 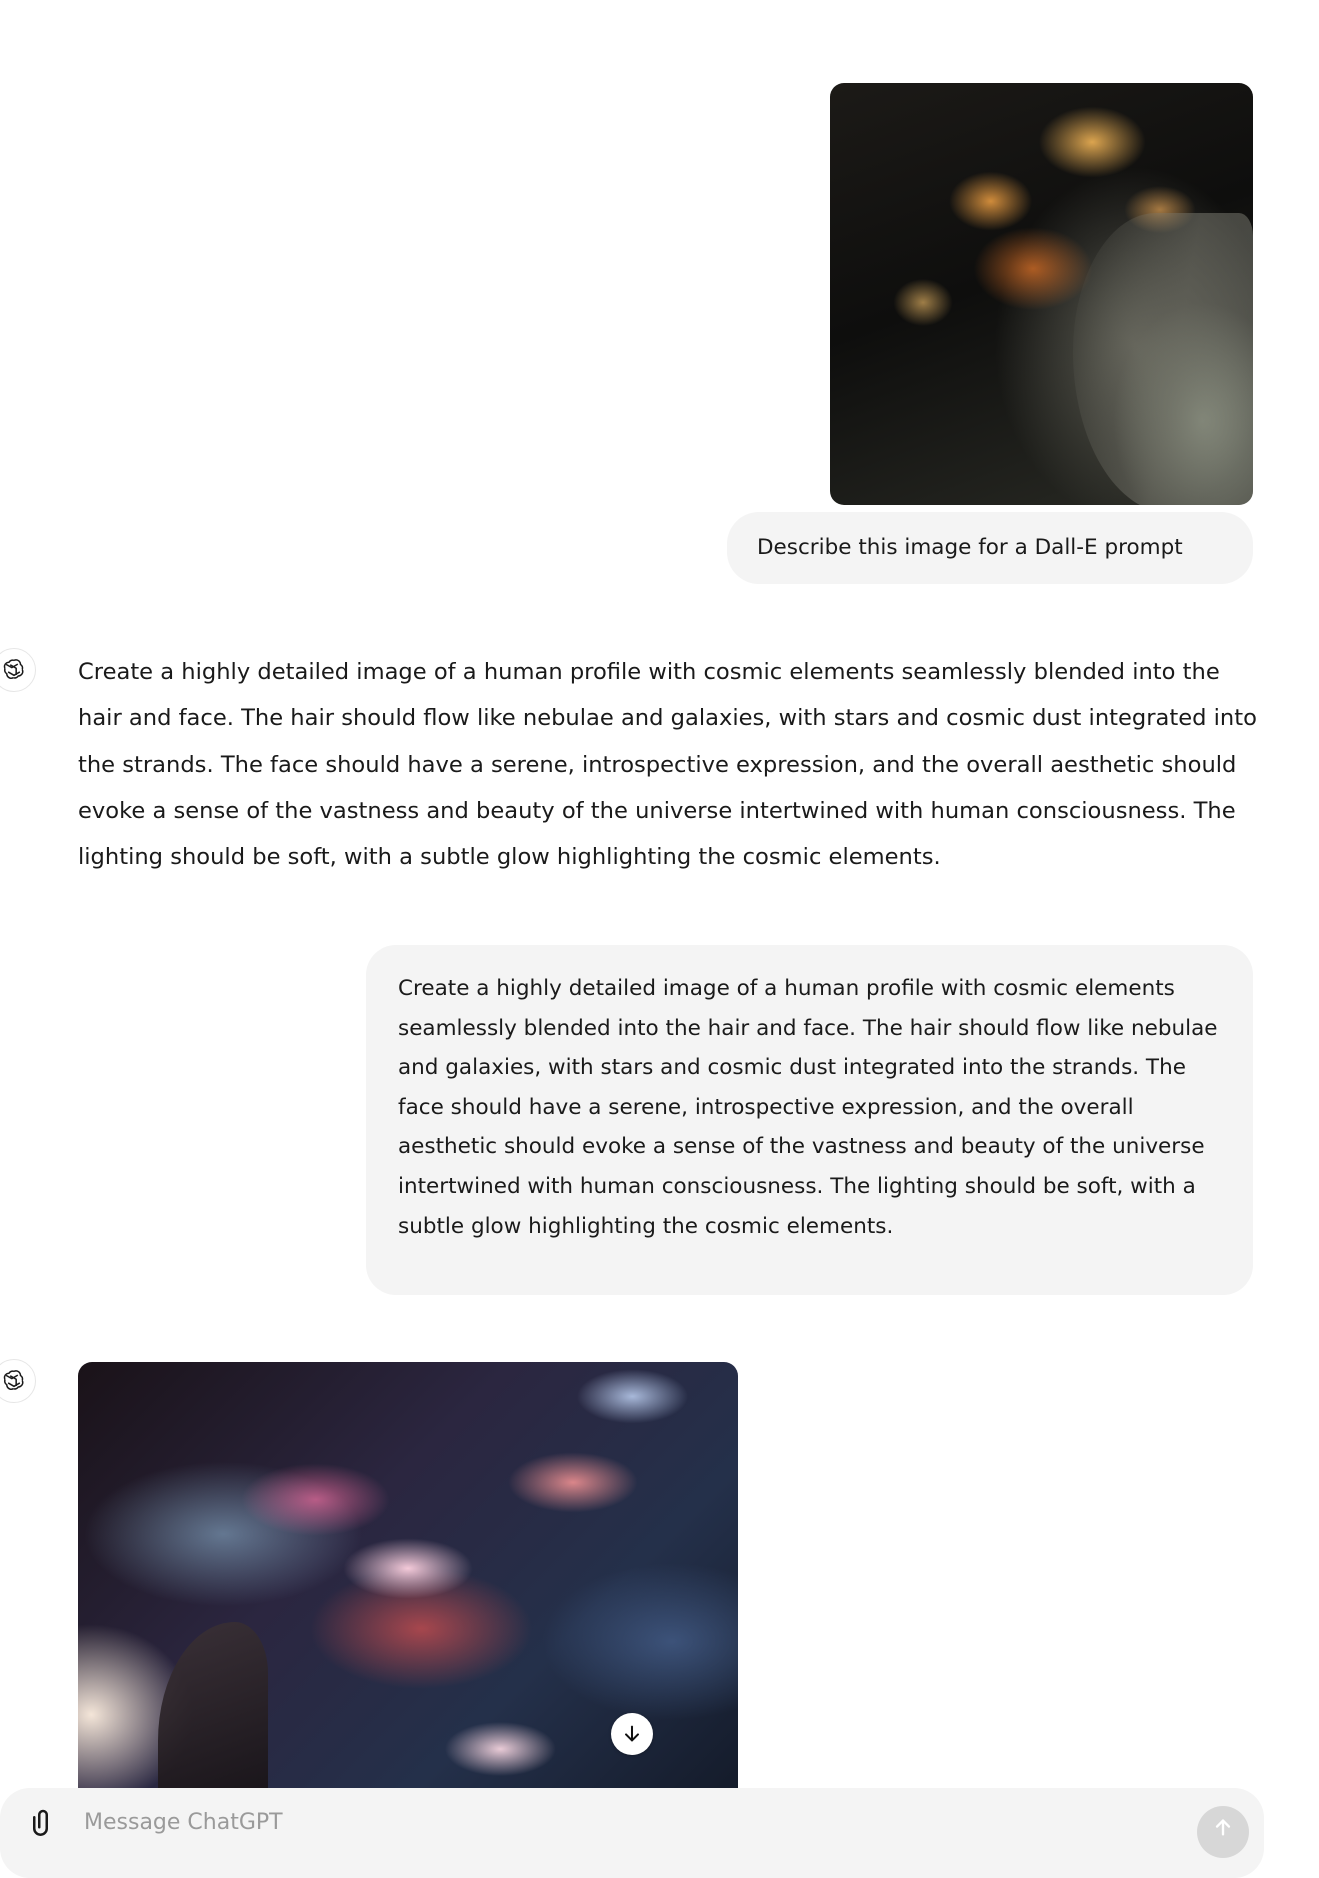 What do you see at coordinates (1041, 294) in the screenshot?
I see `user-uploaded-image` at bounding box center [1041, 294].